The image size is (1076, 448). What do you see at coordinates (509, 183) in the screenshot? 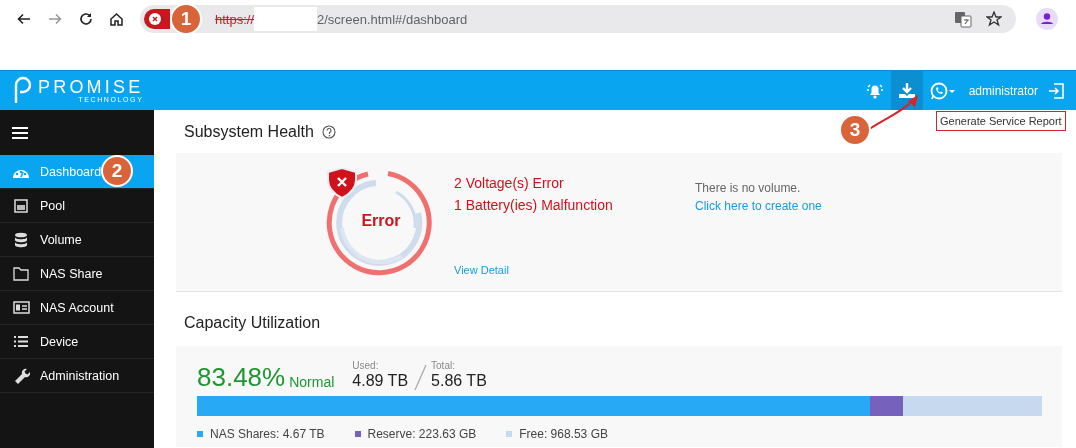
I see `alert-message: 2 Voltage(s) Error` at bounding box center [509, 183].